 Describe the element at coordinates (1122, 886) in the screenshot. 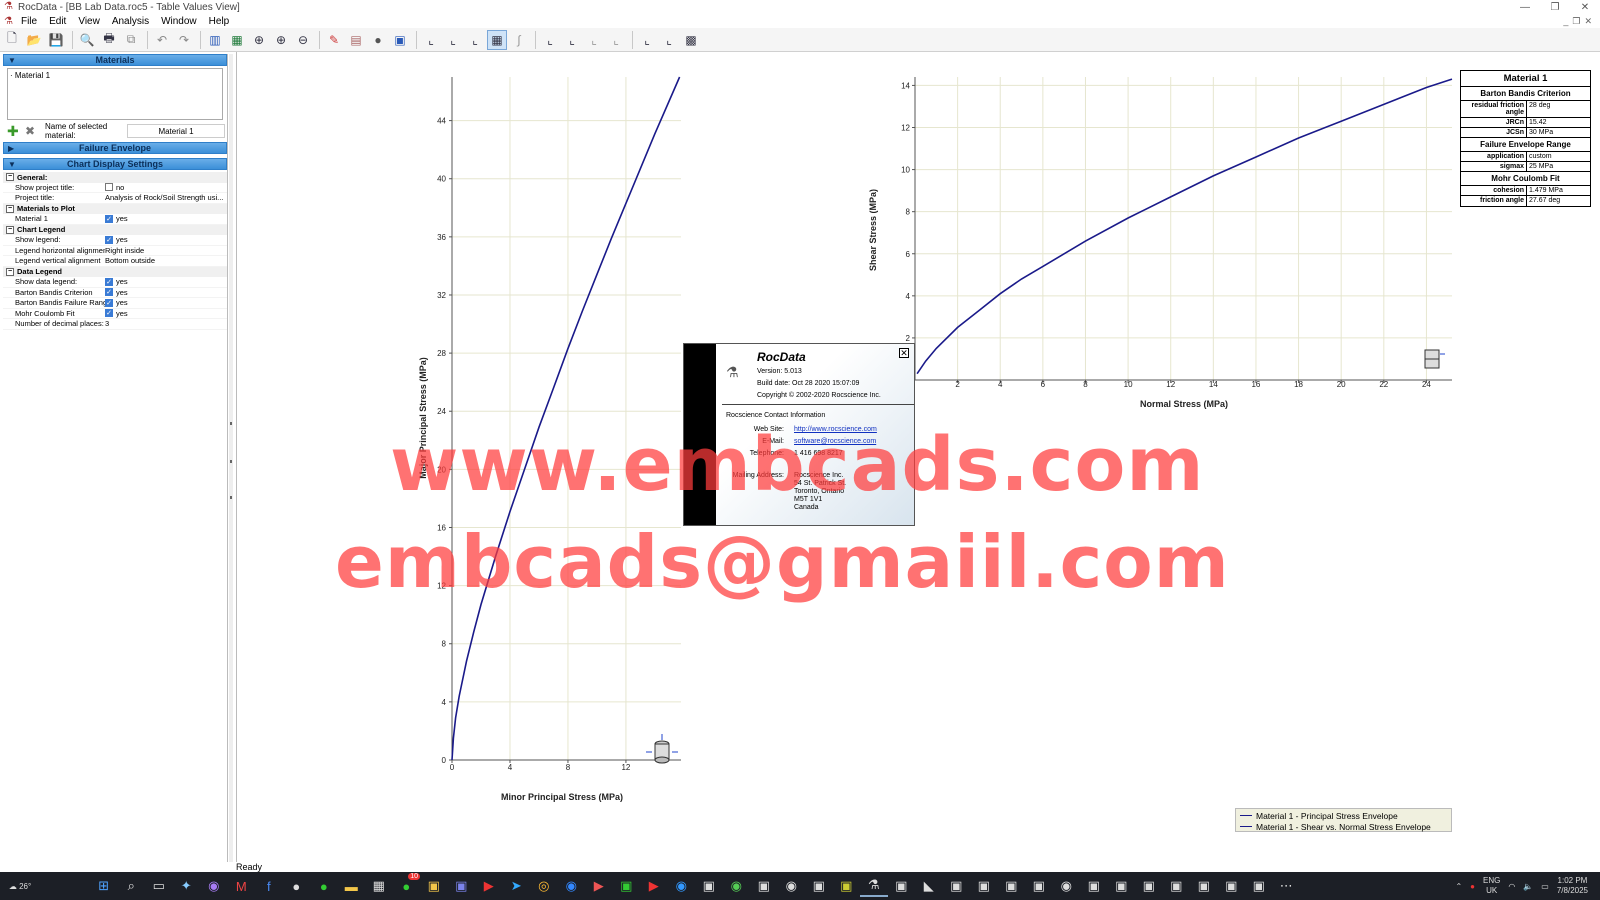

I see `app-icon-14: ▣` at that location.